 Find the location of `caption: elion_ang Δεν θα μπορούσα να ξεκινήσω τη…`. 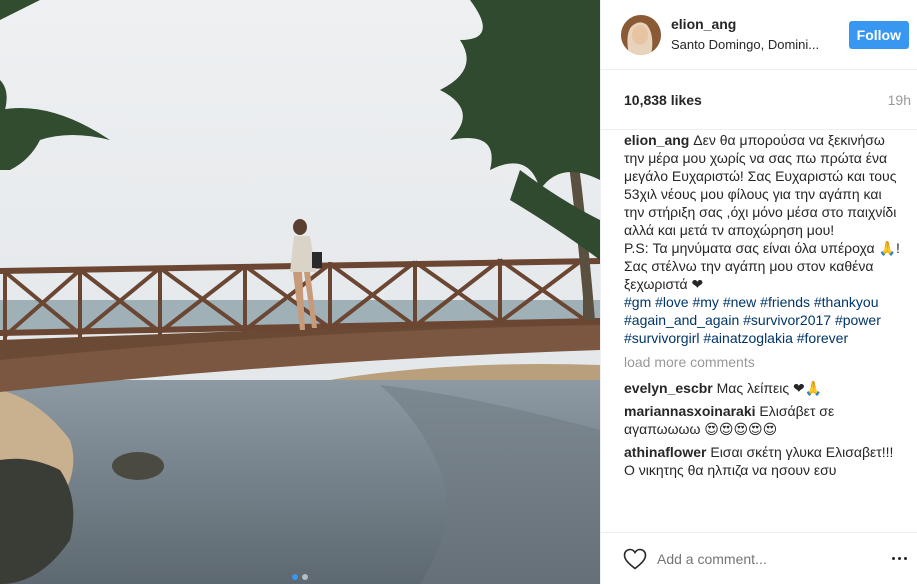

caption: elion_ang Δεν θα μπορούσα να ξεκινήσω τη… is located at coordinates (763, 239).